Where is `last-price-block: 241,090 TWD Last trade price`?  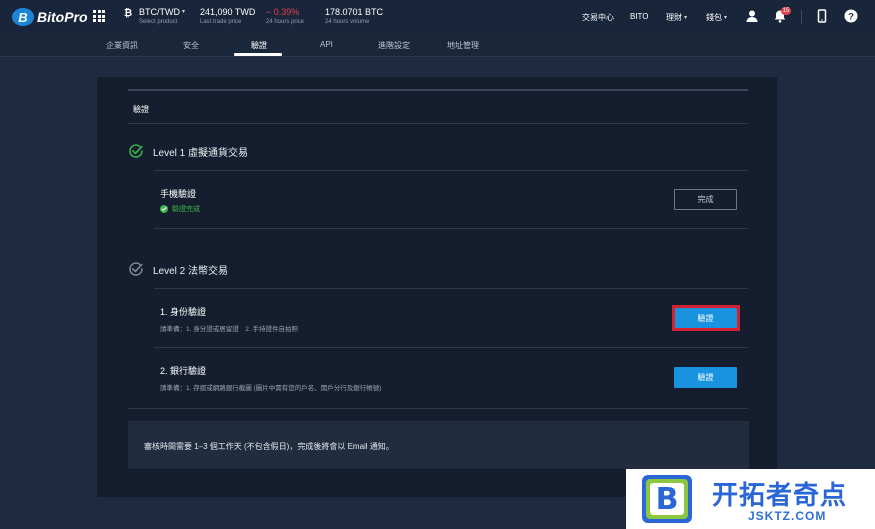 last-price-block: 241,090 TWD Last trade price is located at coordinates (227, 16).